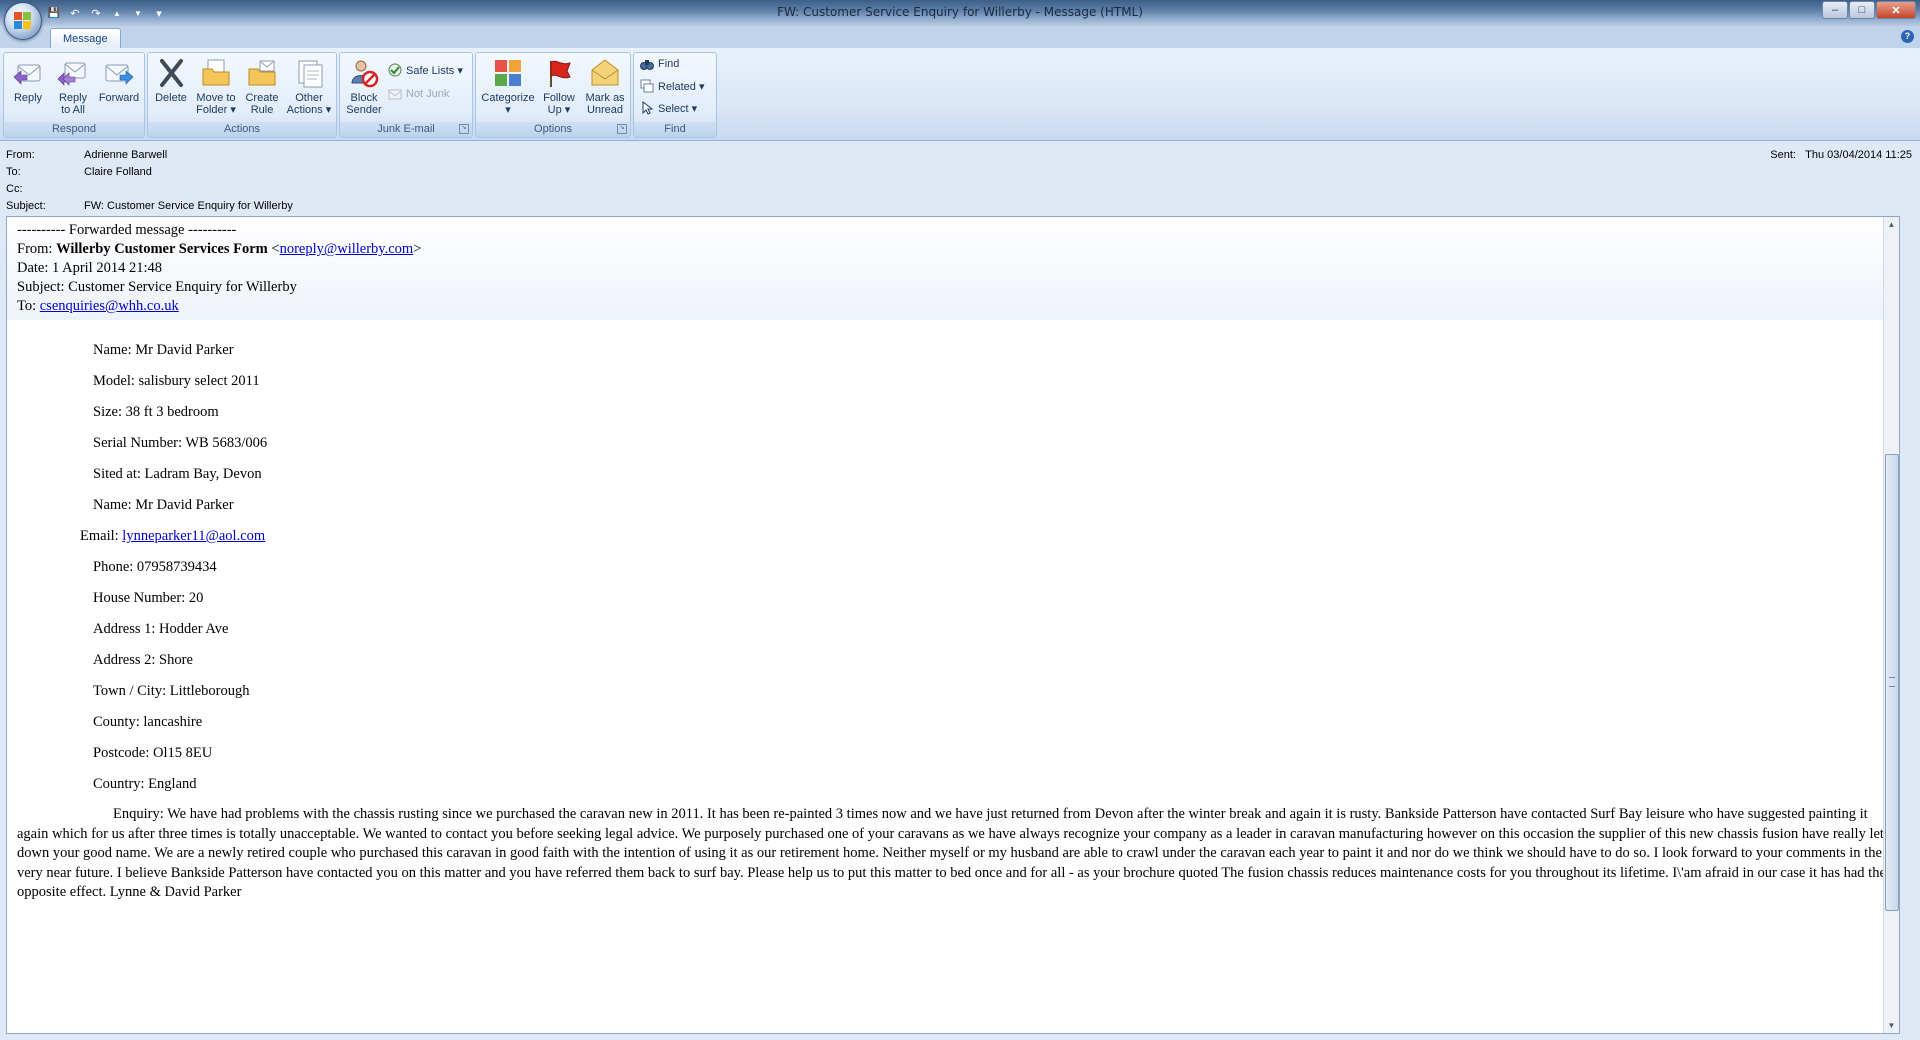 The width and height of the screenshot is (1920, 1040). I want to click on field-address-2: Address 2: Shore, so click(143, 660).